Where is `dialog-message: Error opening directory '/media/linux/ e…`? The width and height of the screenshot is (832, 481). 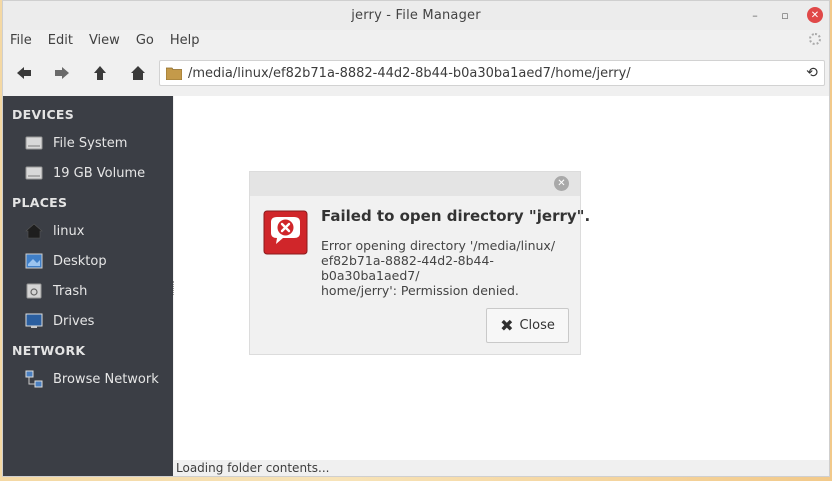
dialog-message: Error opening directory '/media/linux/ e… is located at coordinates (447, 268).